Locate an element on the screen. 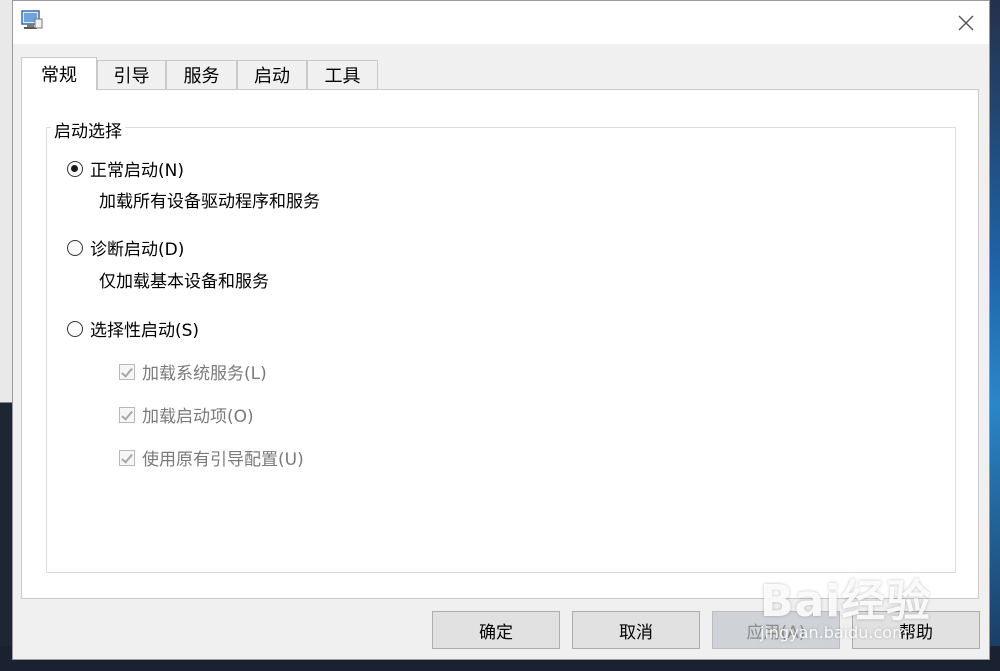  diagnostic-startup-description: 仅加载基本设备和服务 is located at coordinates (184, 282).